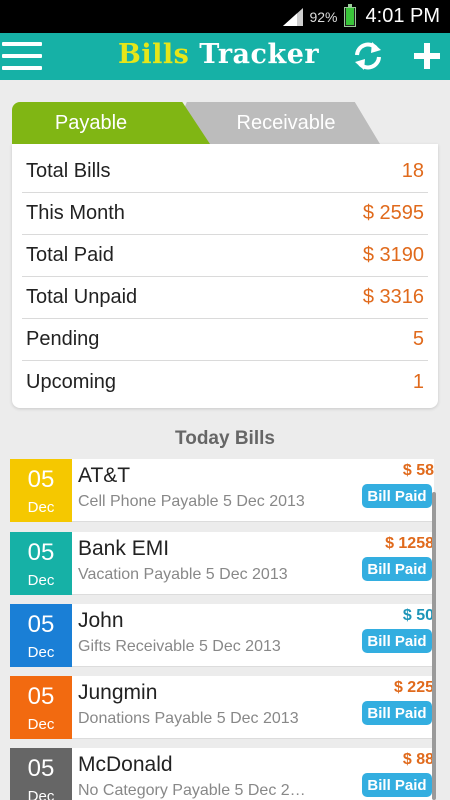  I want to click on tab-payable-label: Payable, so click(91, 122).